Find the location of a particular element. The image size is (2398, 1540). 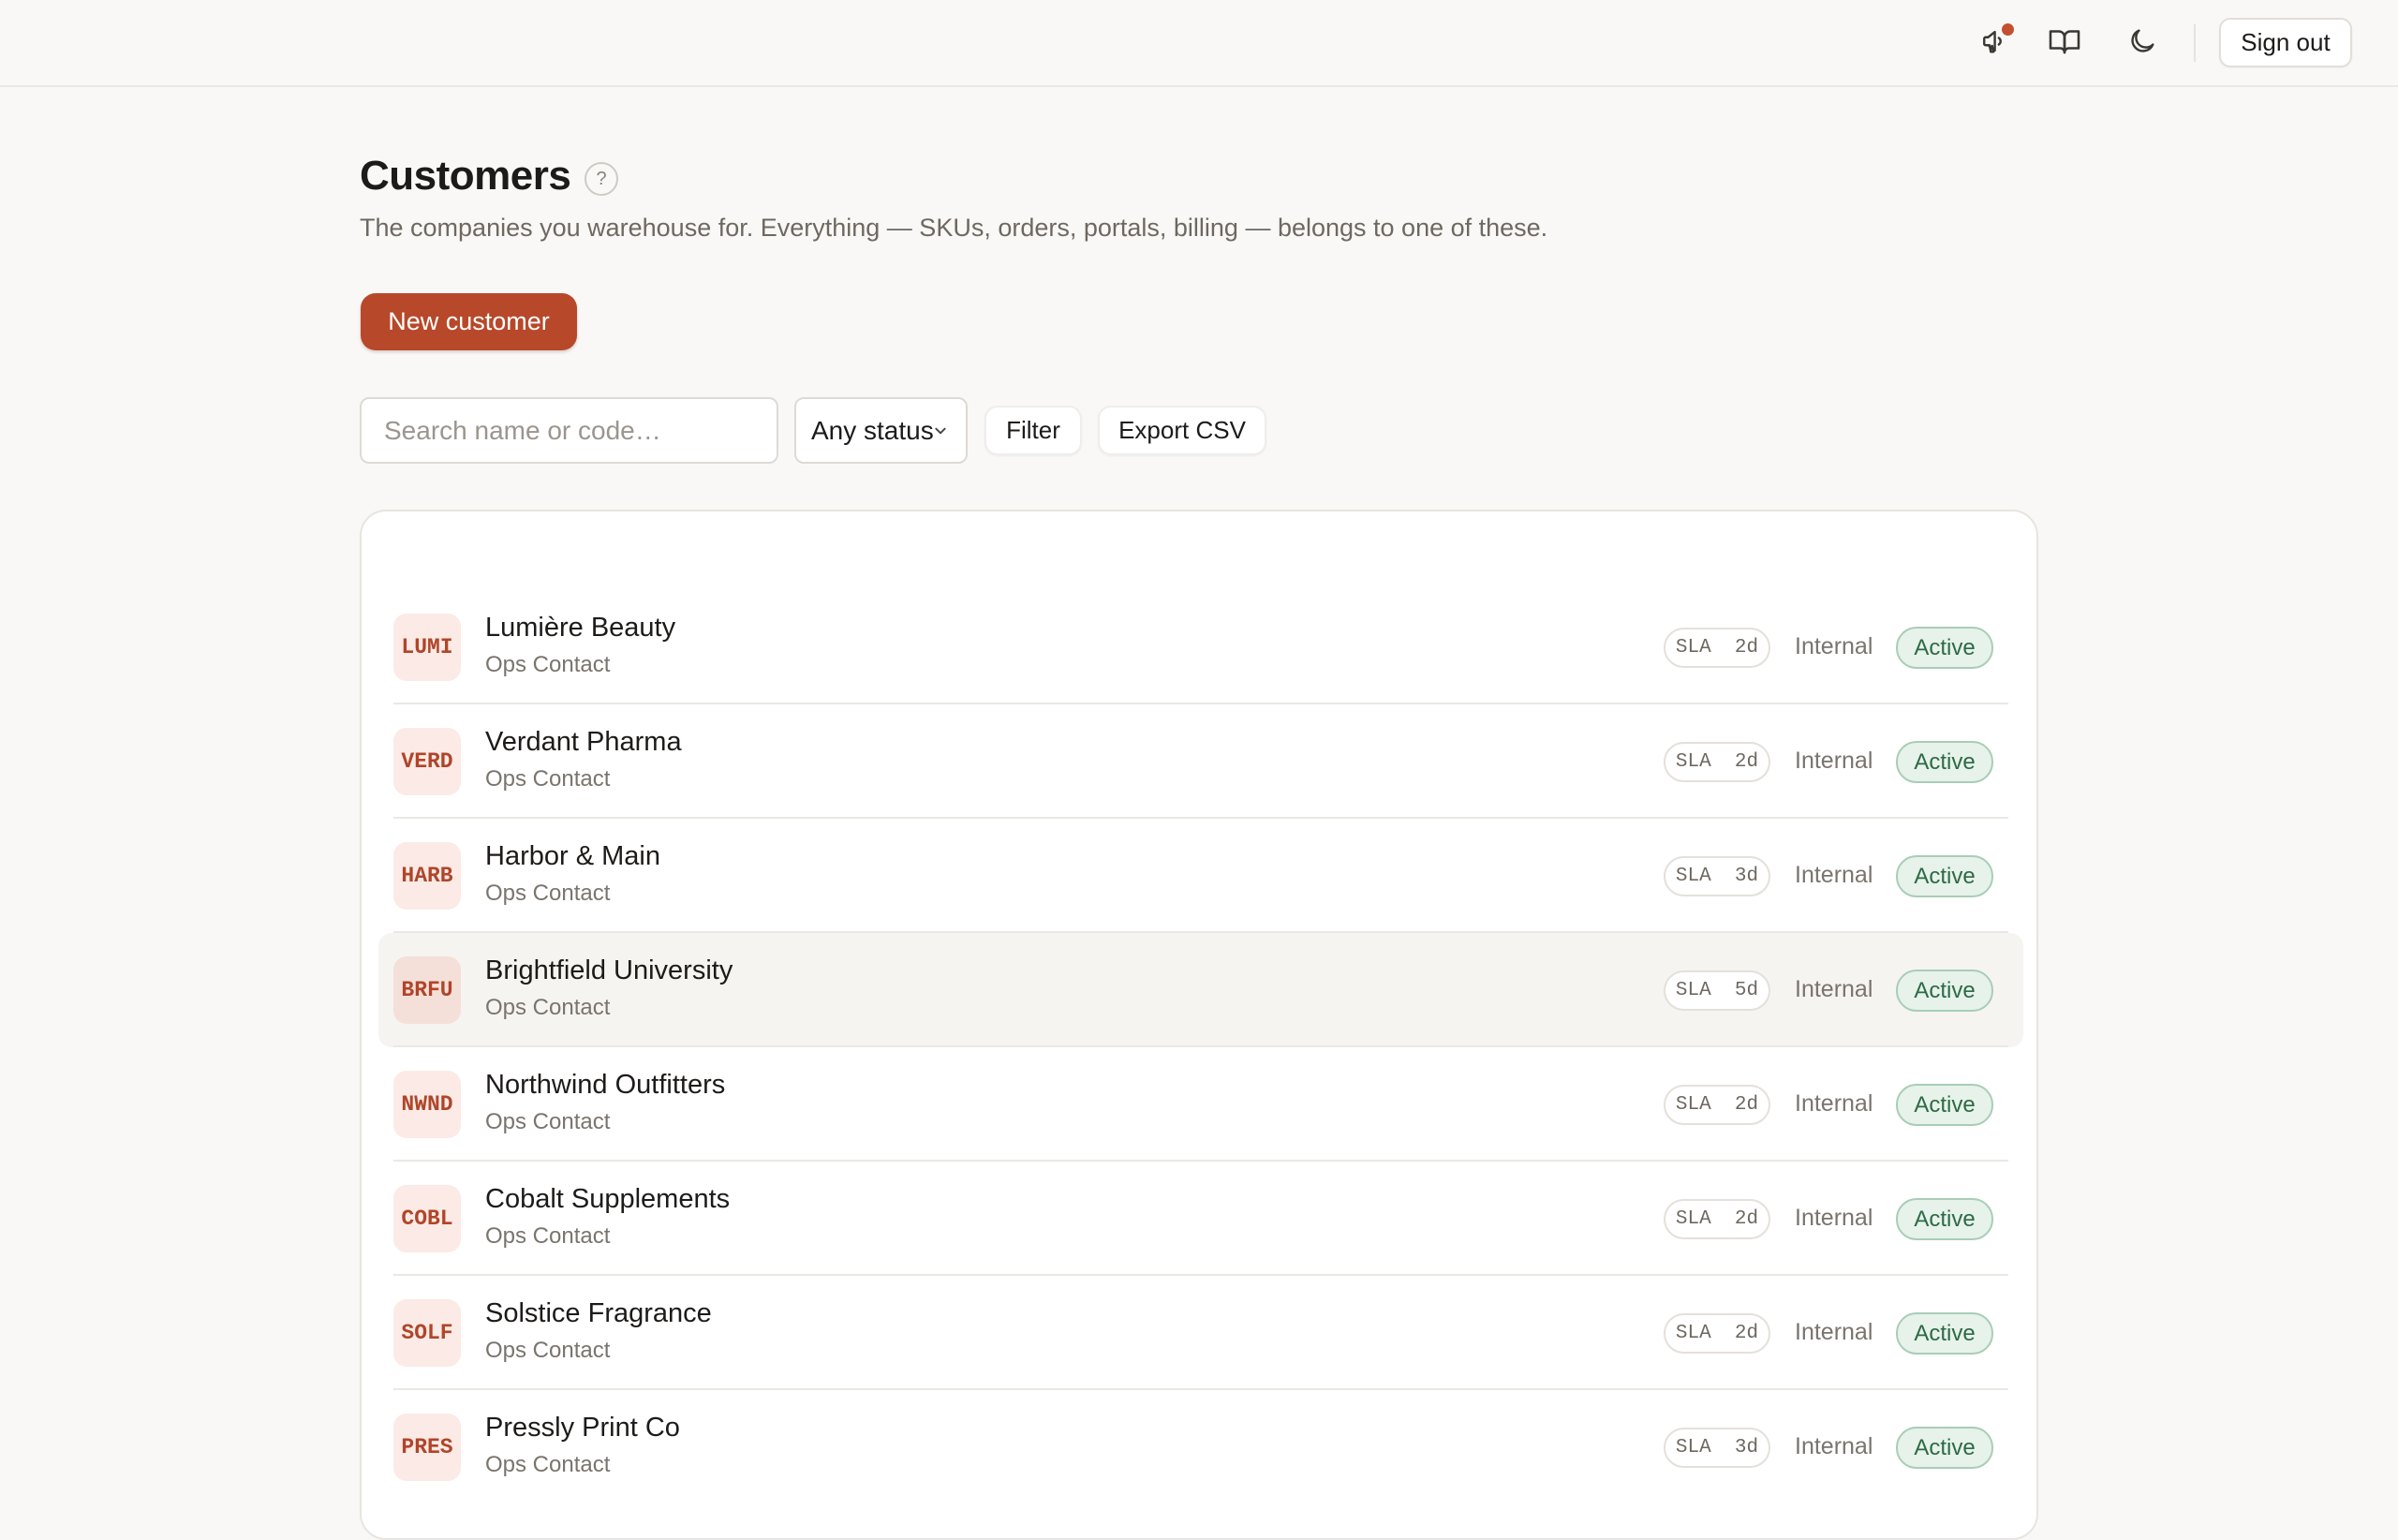

help-icon: ? is located at coordinates (601, 179).